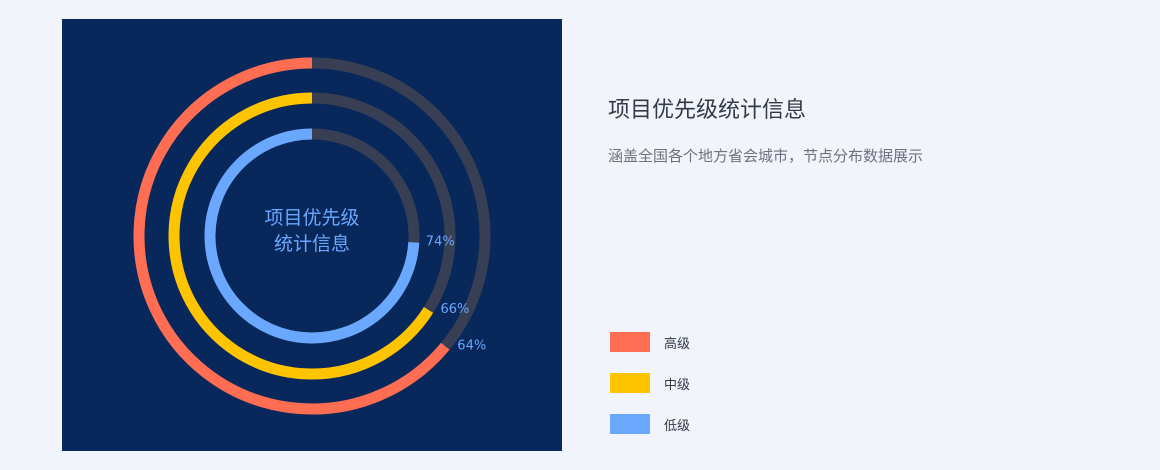  I want to click on legend-item-medium: 中级, so click(650, 383).